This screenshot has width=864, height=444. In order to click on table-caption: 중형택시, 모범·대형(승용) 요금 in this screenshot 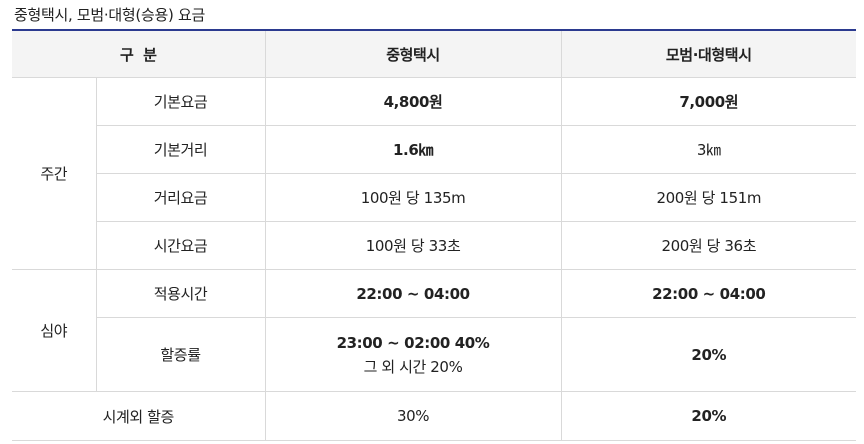, I will do `click(109, 15)`.